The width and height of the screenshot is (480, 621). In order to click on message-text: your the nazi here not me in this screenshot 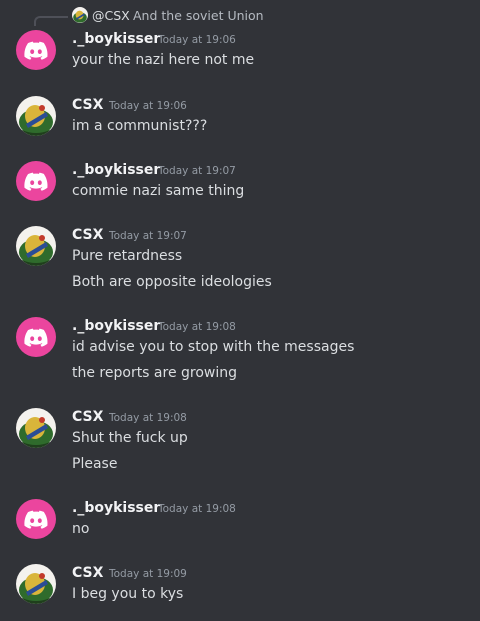, I will do `click(163, 60)`.